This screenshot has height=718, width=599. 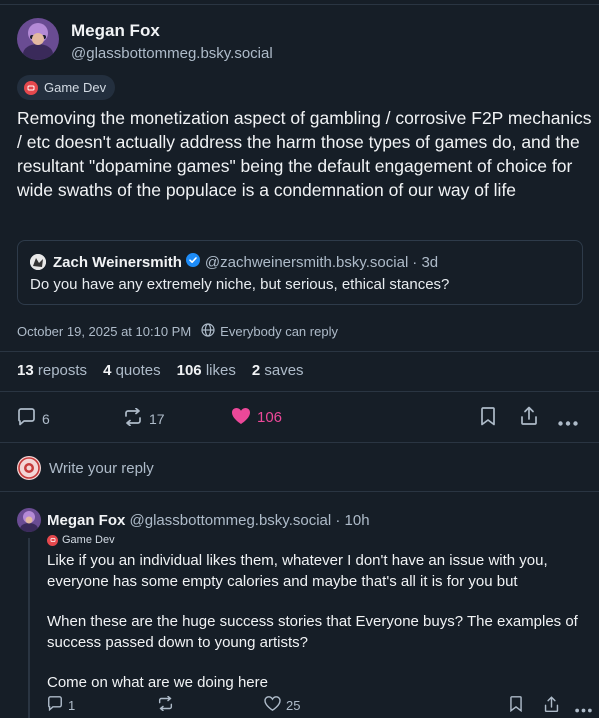 I want to click on author-avatar, so click(x=38, y=39).